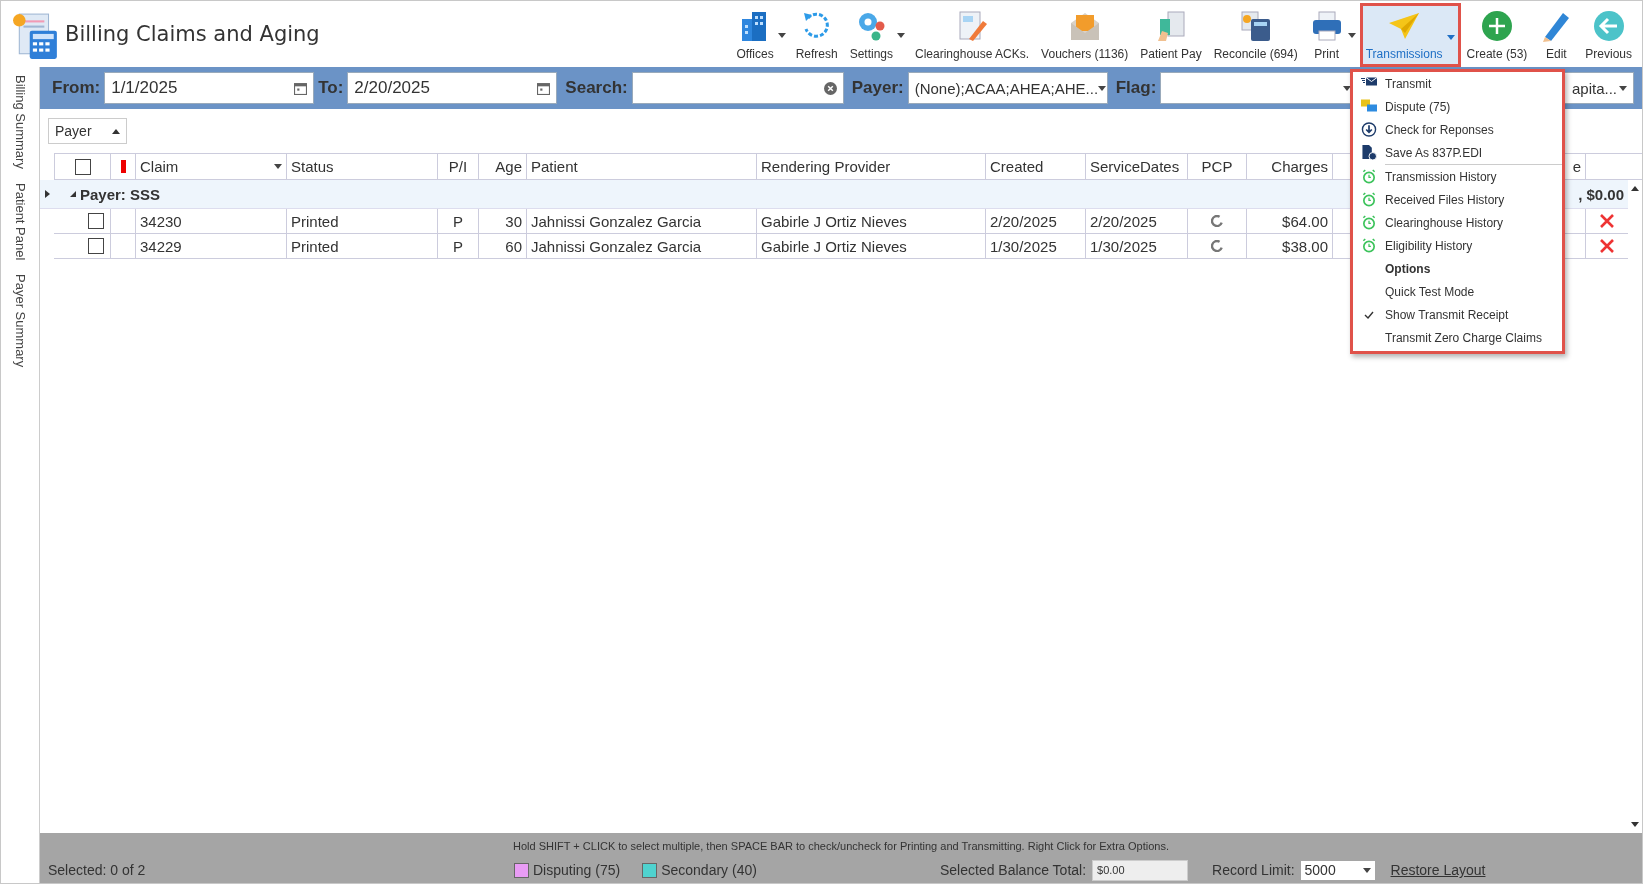 The width and height of the screenshot is (1643, 884). What do you see at coordinates (737, 88) in the screenshot?
I see `search-field` at bounding box center [737, 88].